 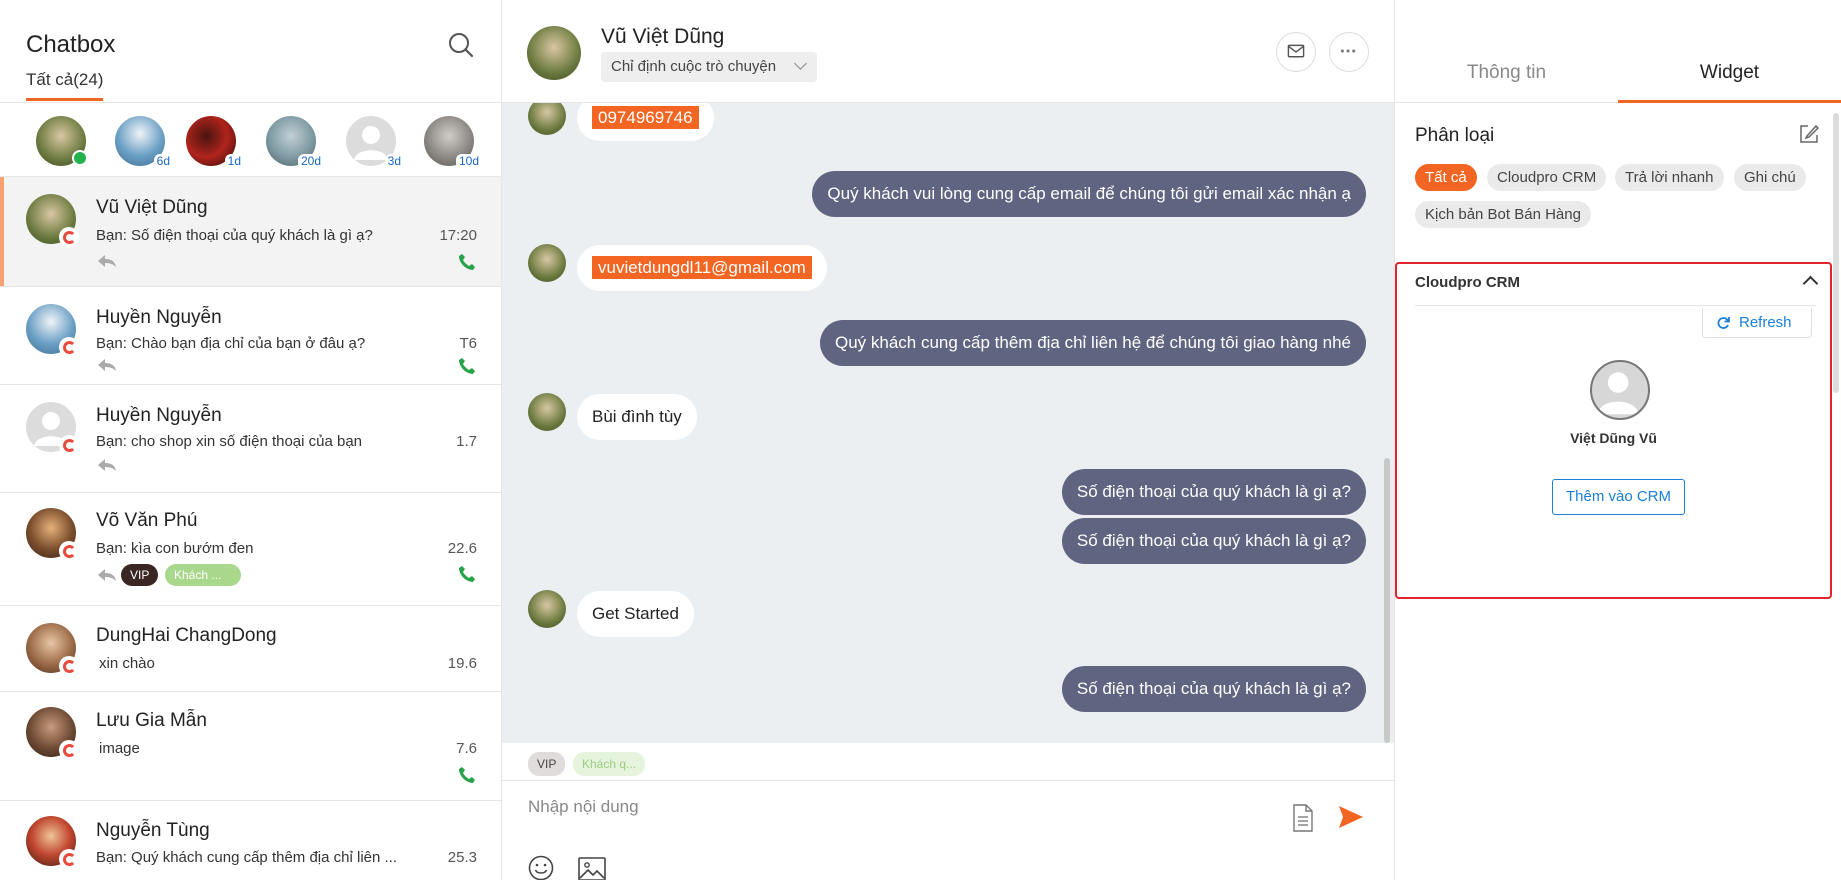 I want to click on conversation-name: Vũ Việt Dũng, so click(x=152, y=207).